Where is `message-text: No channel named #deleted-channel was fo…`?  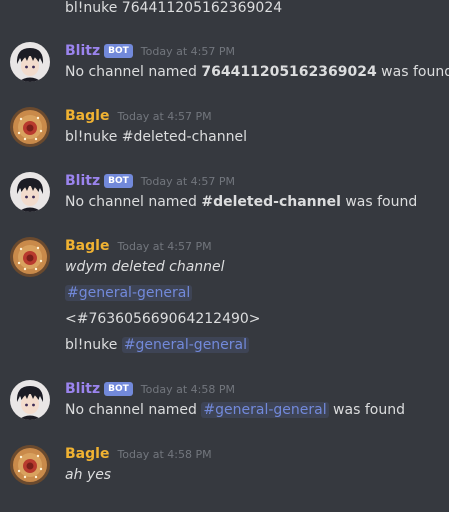 message-text: No channel named #deleted-channel was fo… is located at coordinates (241, 202).